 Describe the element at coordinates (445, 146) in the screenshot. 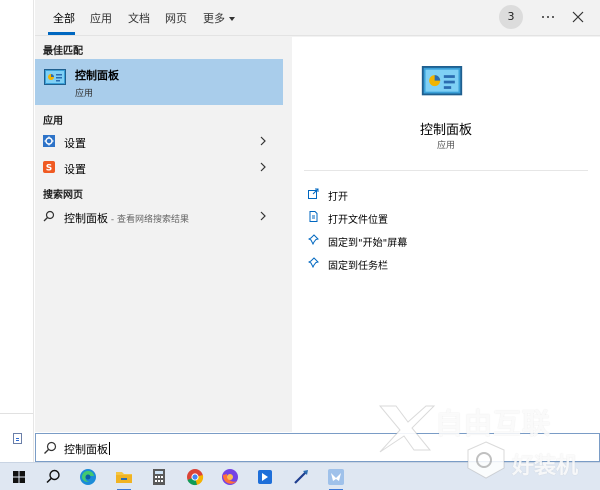

I see `details-subtitle: 应用` at that location.